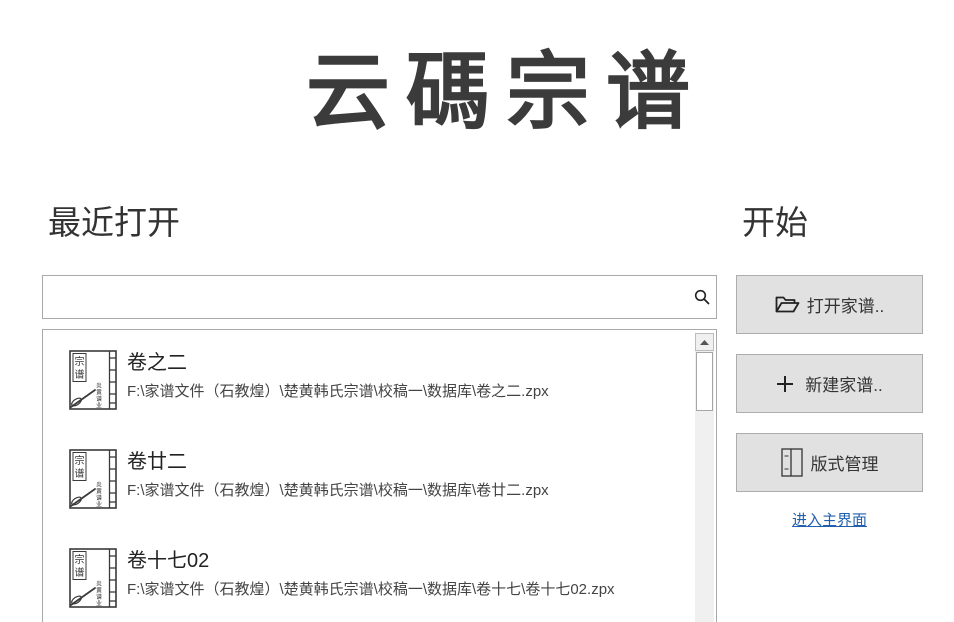 The height and width of the screenshot is (622, 954). What do you see at coordinates (506, 91) in the screenshot?
I see `app-logo: 云碼宗谱` at bounding box center [506, 91].